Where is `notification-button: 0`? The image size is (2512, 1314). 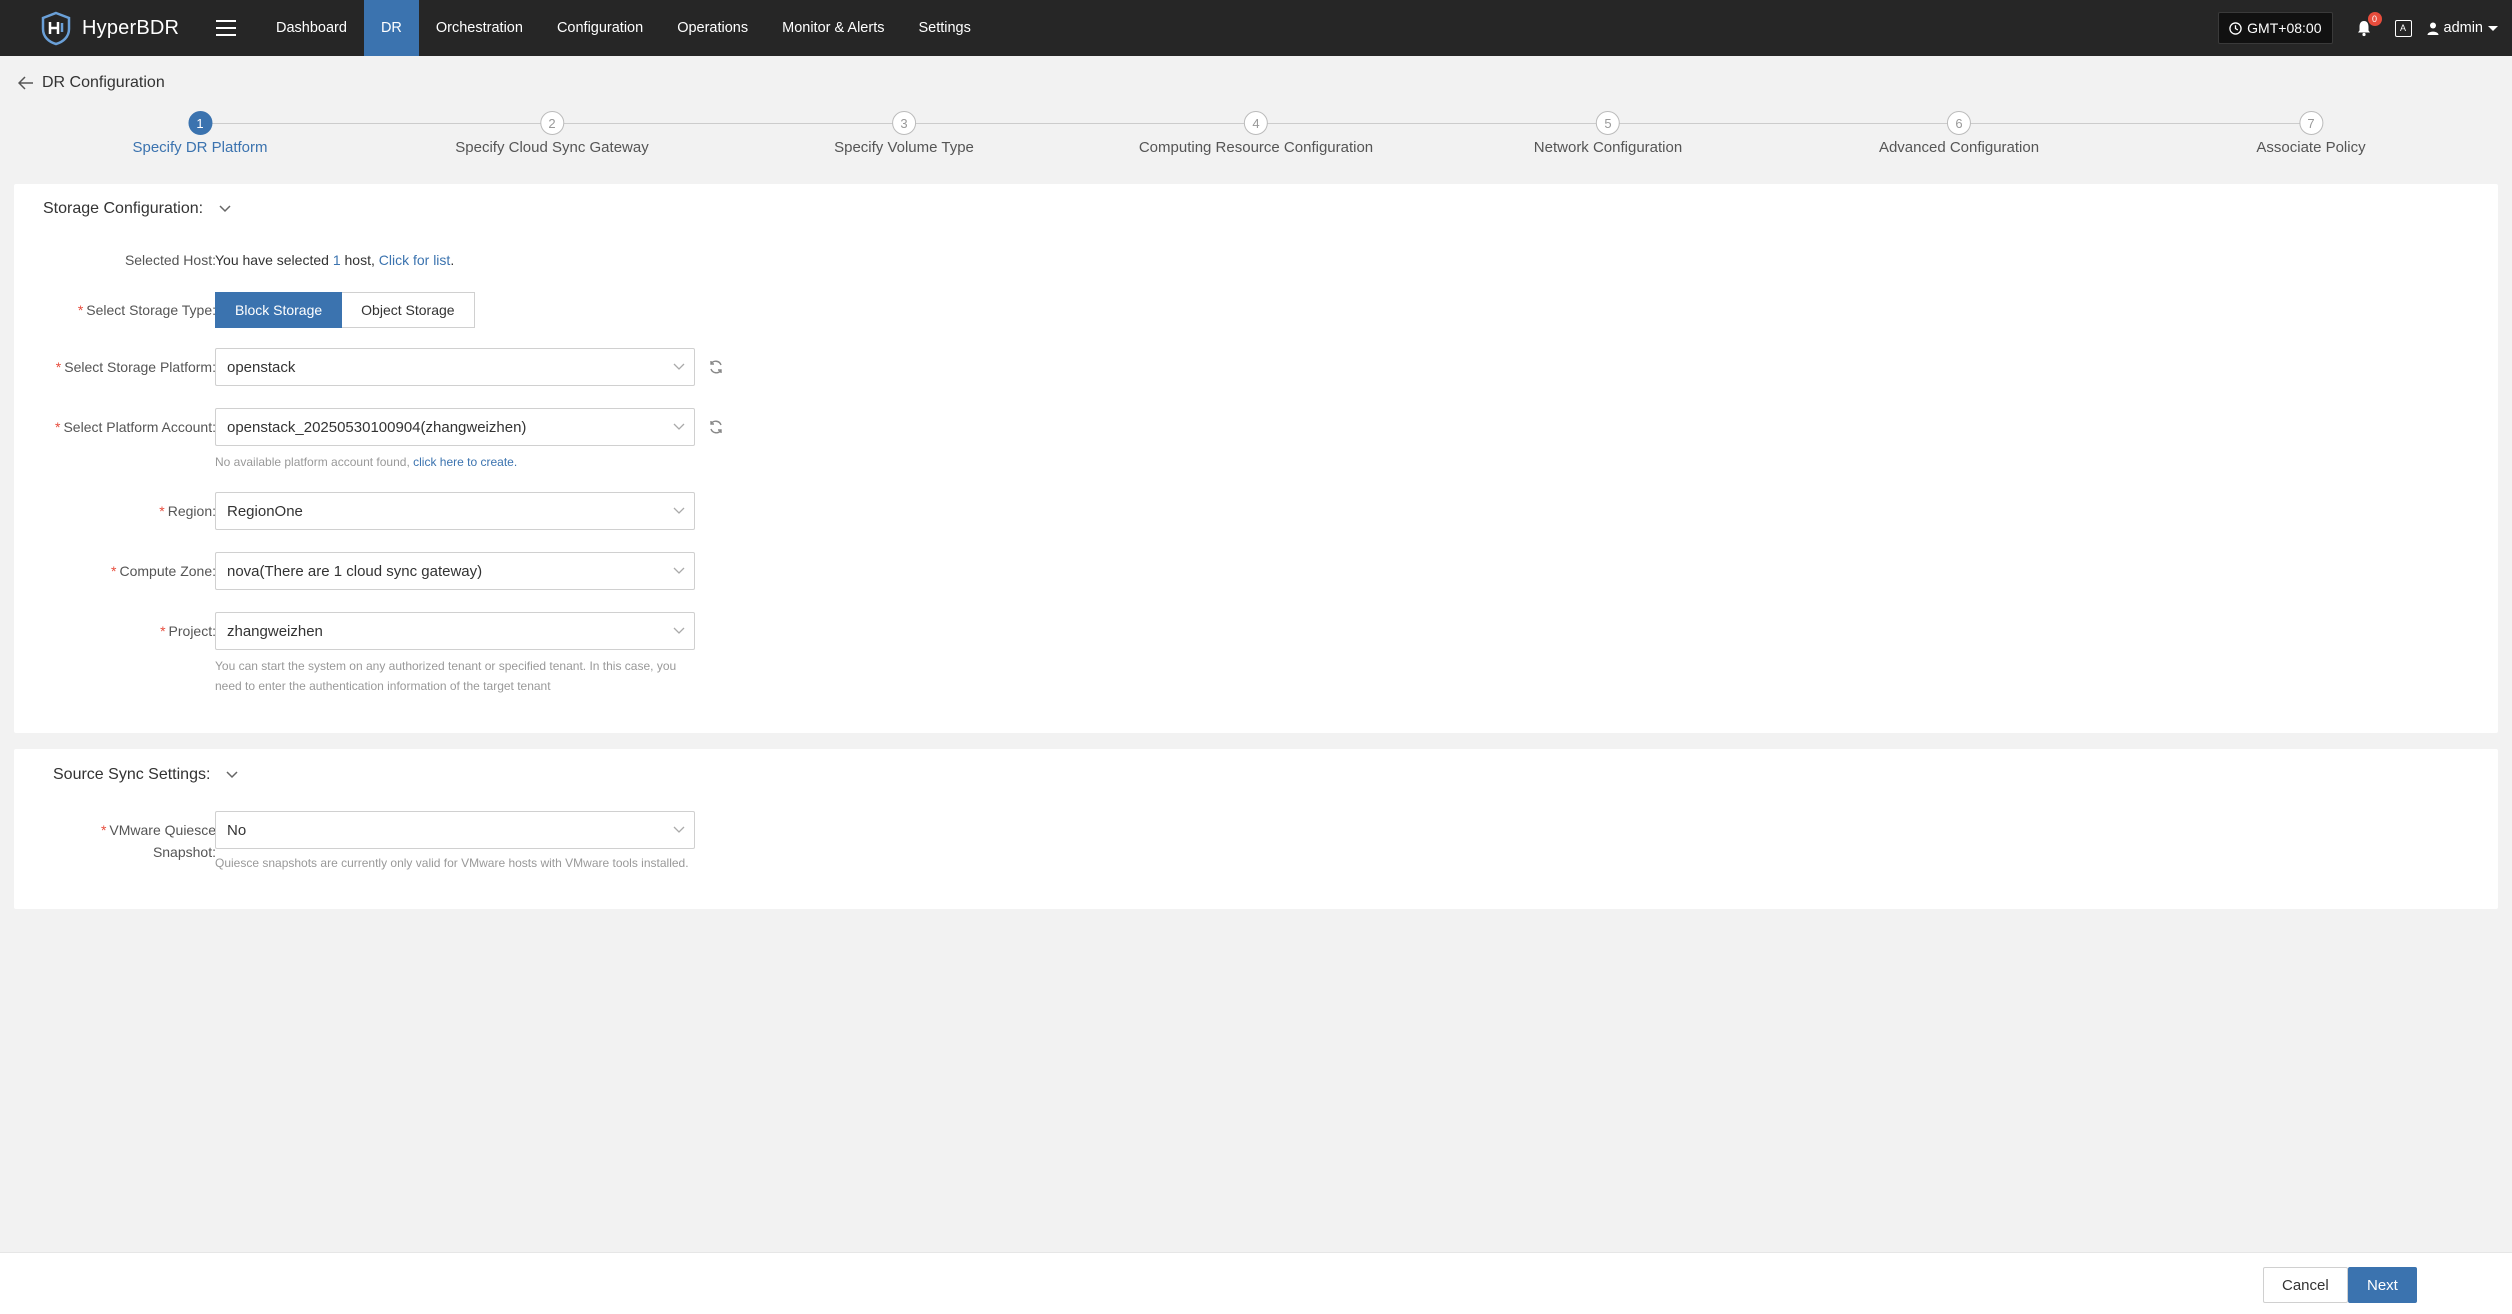
notification-button: 0 is located at coordinates (2368, 24).